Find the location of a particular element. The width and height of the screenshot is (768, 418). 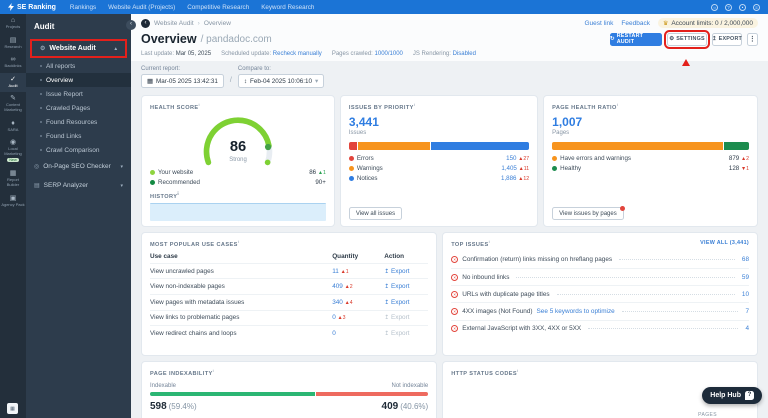

use-case-link: View non-indexable pages is located at coordinates (241, 286).